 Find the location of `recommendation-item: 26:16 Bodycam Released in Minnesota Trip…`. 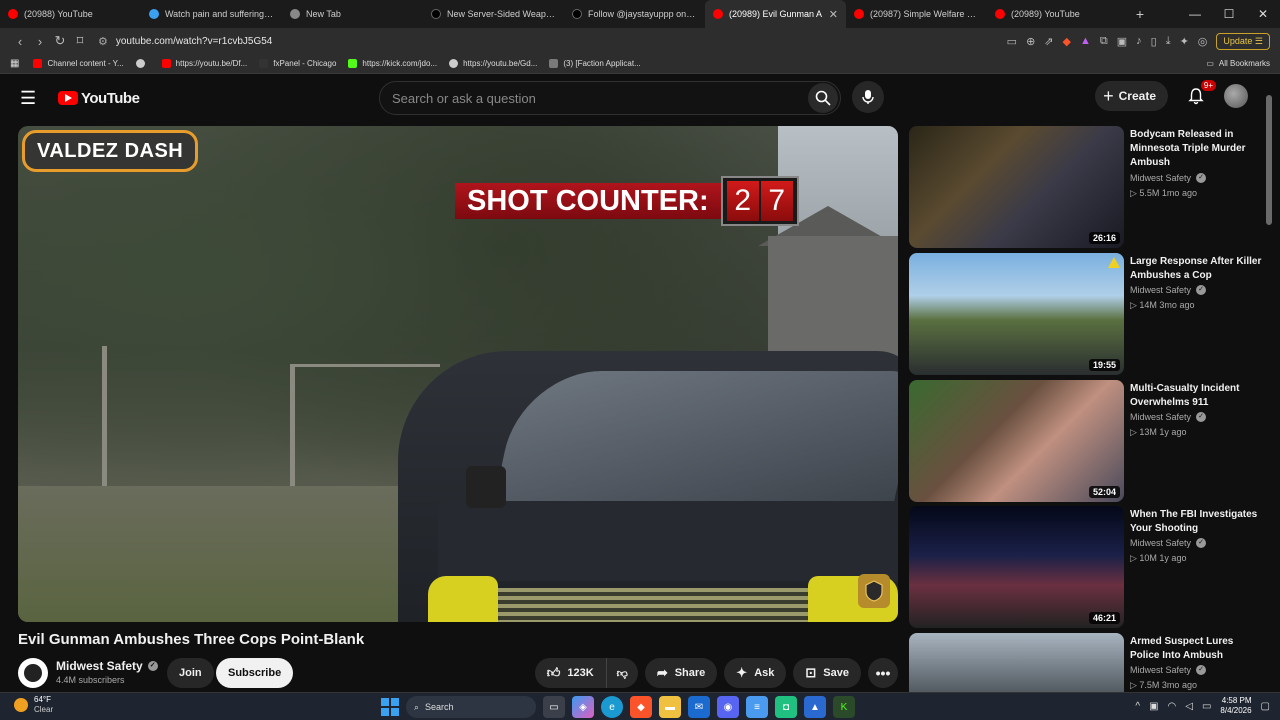

recommendation-item: 26:16 Bodycam Released in Minnesota Trip… is located at coordinates (1086, 187).